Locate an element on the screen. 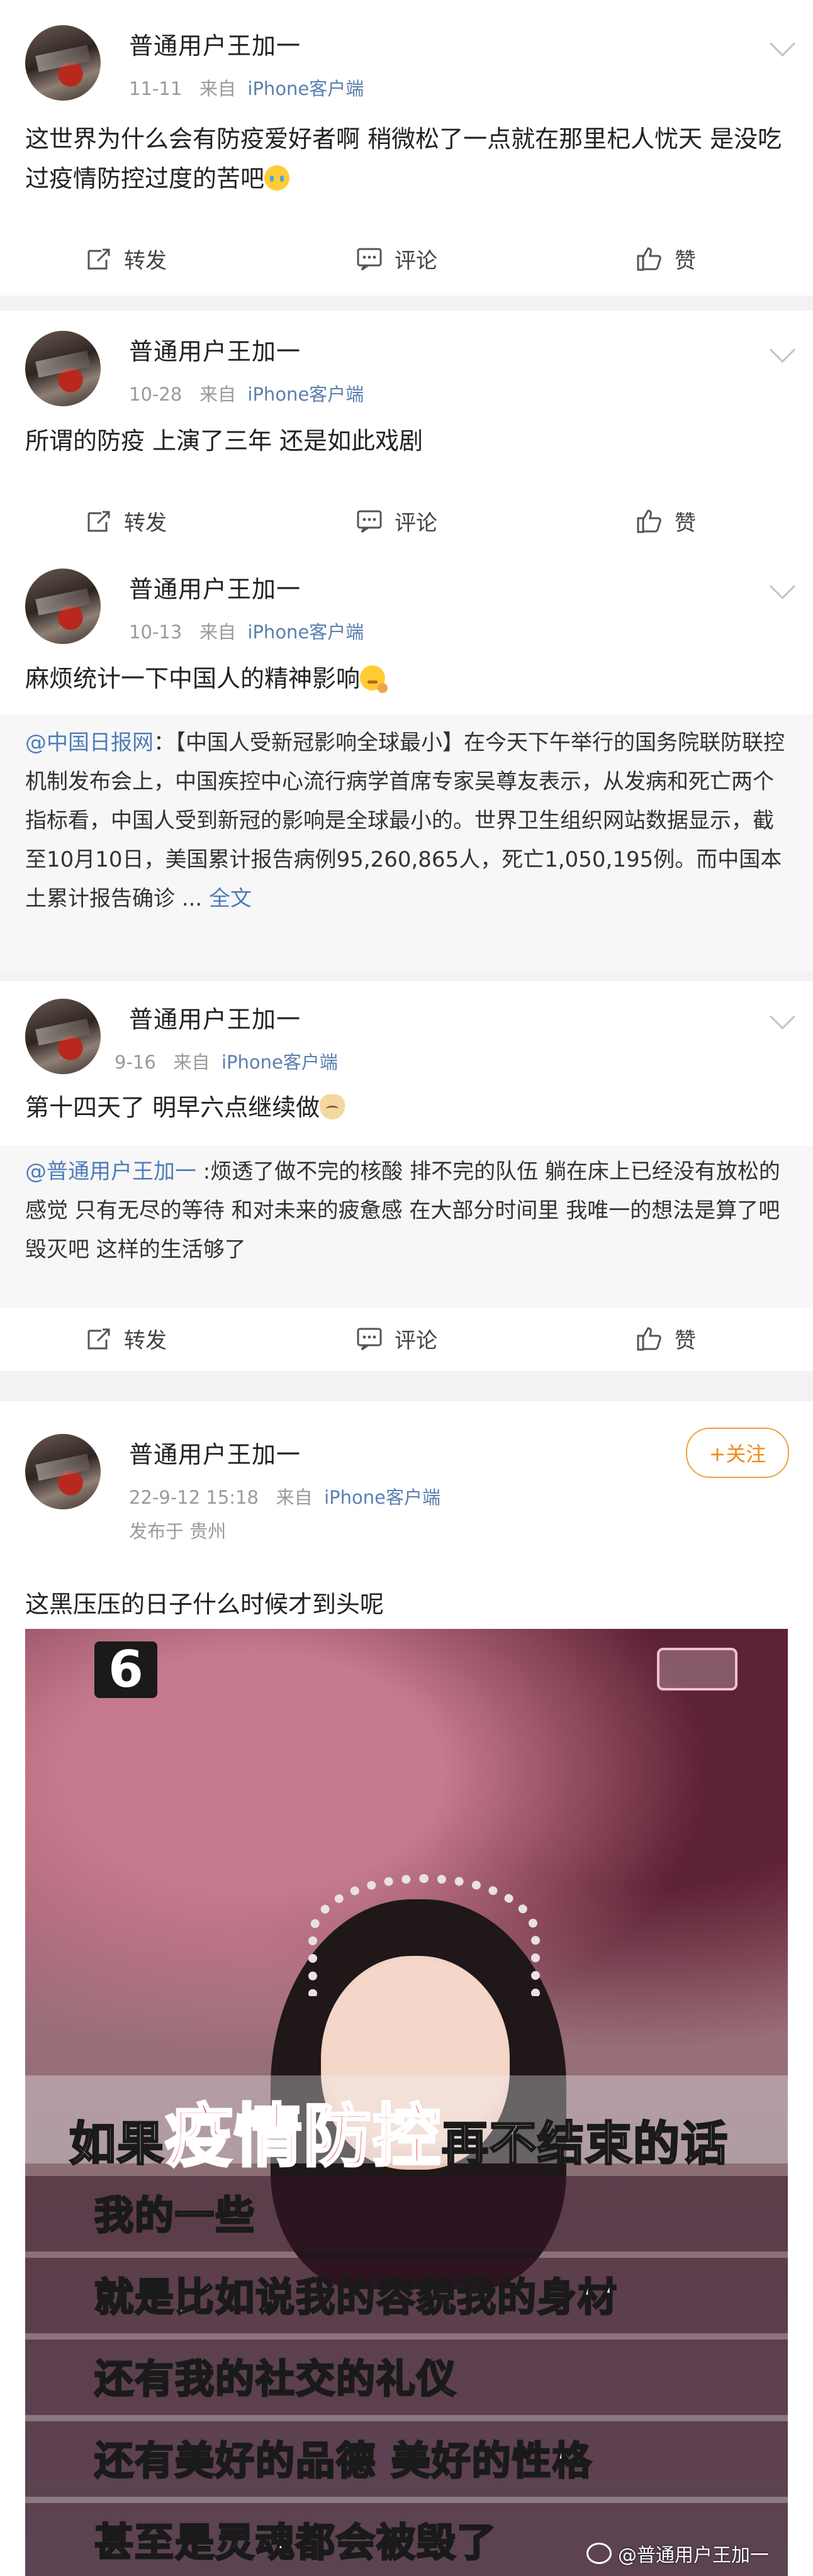 The height and width of the screenshot is (2576, 813). caption-highlight: 疫情防控 is located at coordinates (303, 2136).